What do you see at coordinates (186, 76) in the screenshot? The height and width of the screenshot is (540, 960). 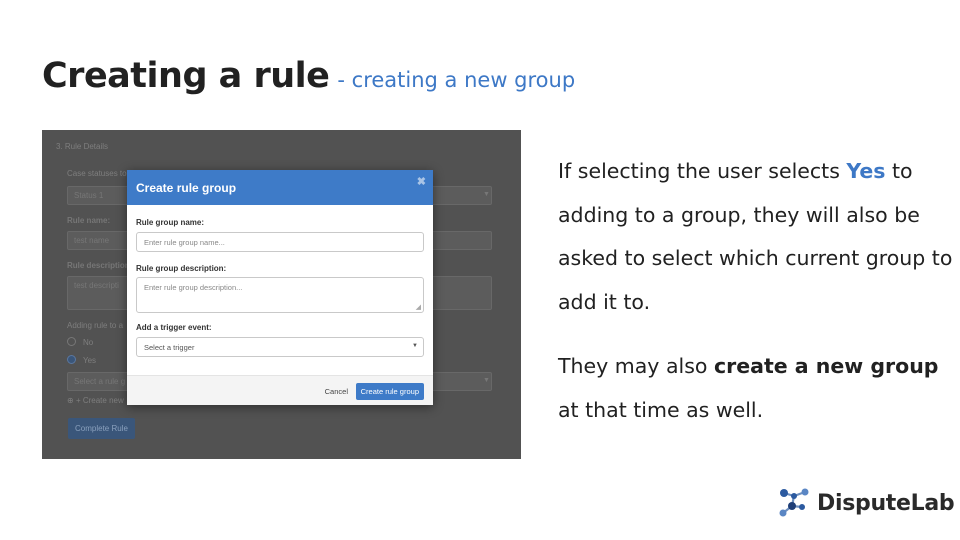 I see `slide-title: Creating a rule` at bounding box center [186, 76].